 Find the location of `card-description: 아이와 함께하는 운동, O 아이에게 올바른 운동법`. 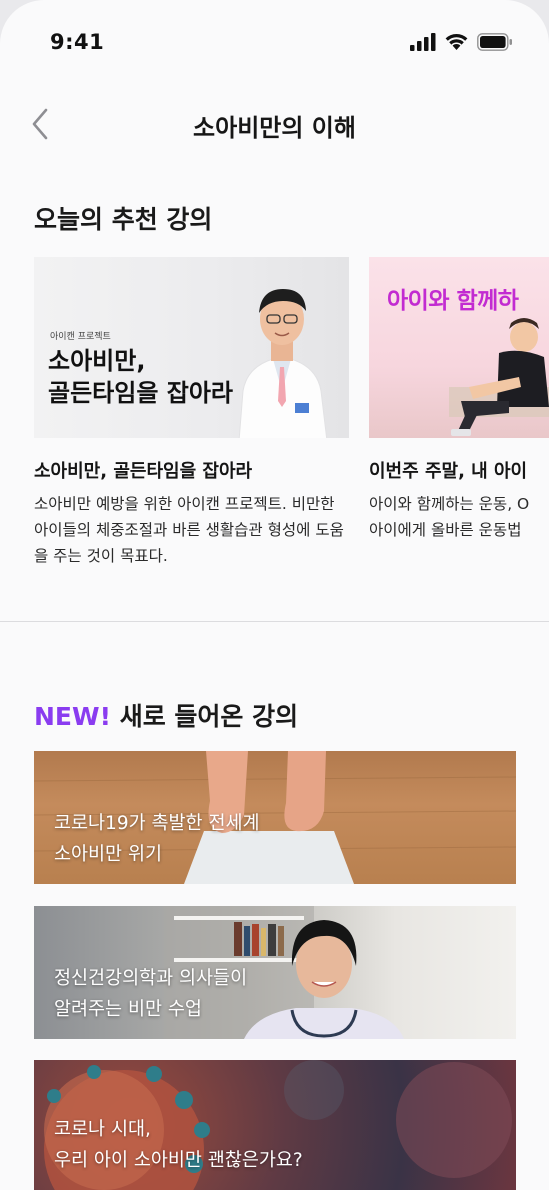

card-description: 아이와 함께하는 운동, O 아이에게 올바른 운동법 is located at coordinates (459, 517).